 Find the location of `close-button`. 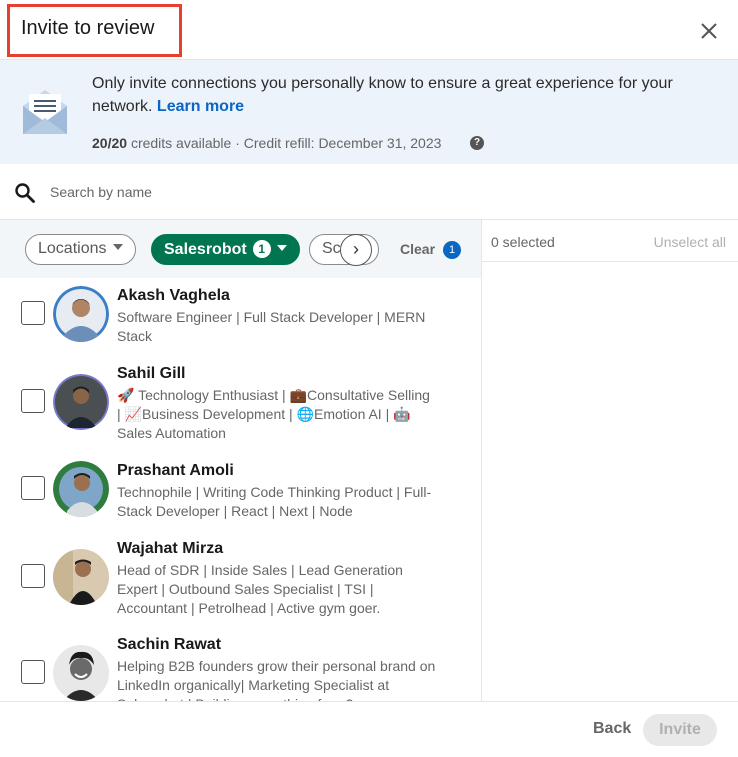

close-button is located at coordinates (709, 31).